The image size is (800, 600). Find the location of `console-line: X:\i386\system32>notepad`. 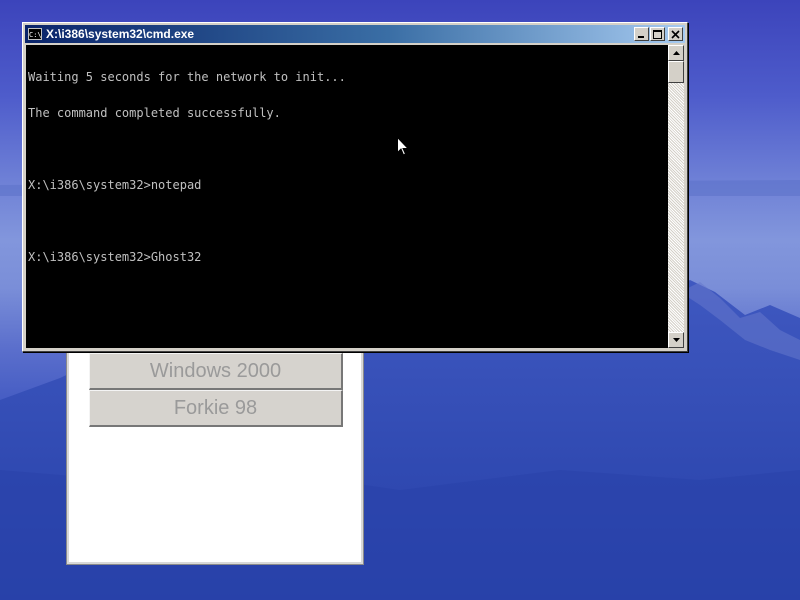

console-line: X:\i386\system32>notepad is located at coordinates (115, 185).